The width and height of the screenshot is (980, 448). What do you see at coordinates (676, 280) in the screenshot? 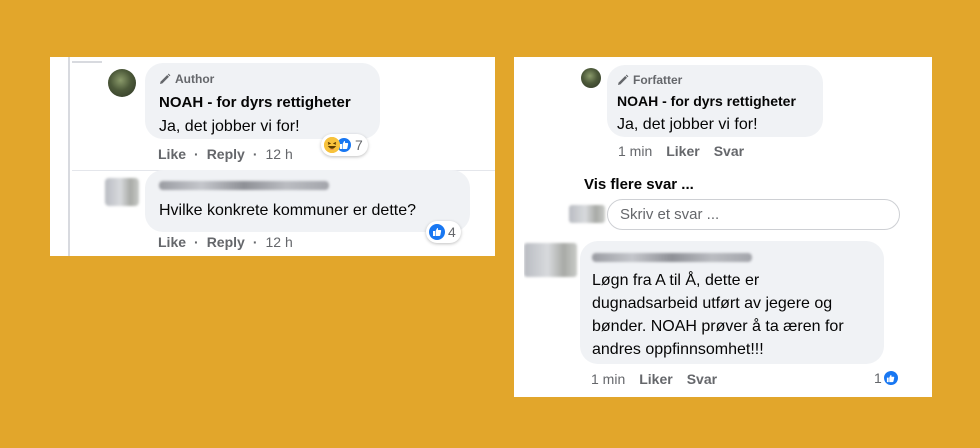
I see `comment-text-line: Løgn fra A til Å, dette er` at bounding box center [676, 280].